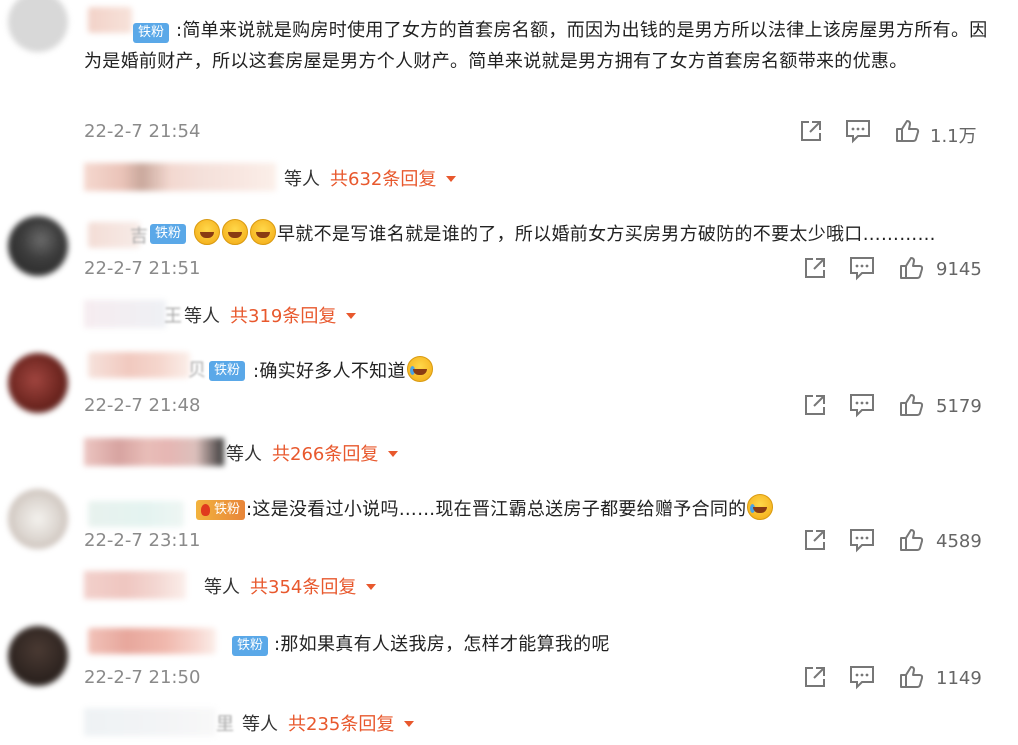 The height and width of the screenshot is (745, 1018). I want to click on reply-summary: 里 等人 共235条回复, so click(274, 723).